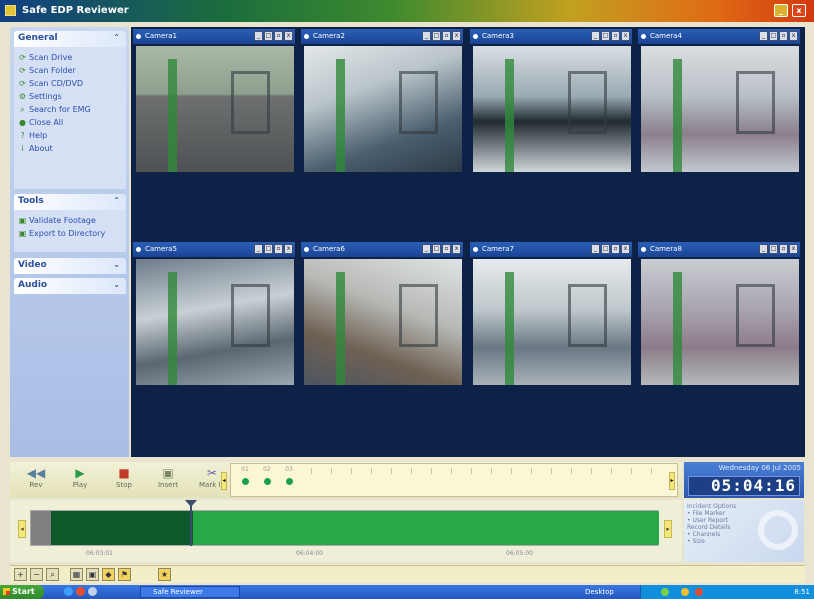 Image resolution: width=814 pixels, height=599 pixels. I want to click on zoom-out-icon: −, so click(36, 574).